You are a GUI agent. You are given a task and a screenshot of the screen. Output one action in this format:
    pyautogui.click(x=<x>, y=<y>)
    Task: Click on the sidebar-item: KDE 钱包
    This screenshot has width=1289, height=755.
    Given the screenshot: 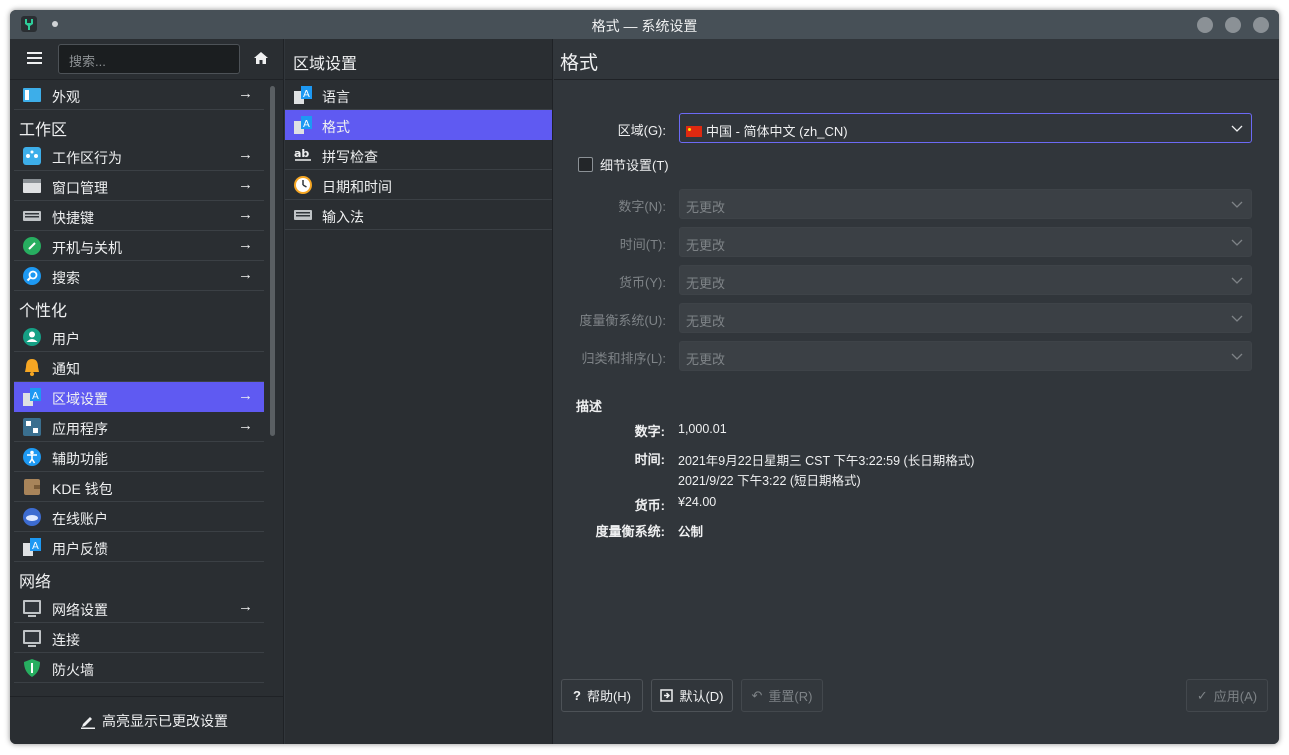 What is the action you would take?
    pyautogui.click(x=139, y=487)
    